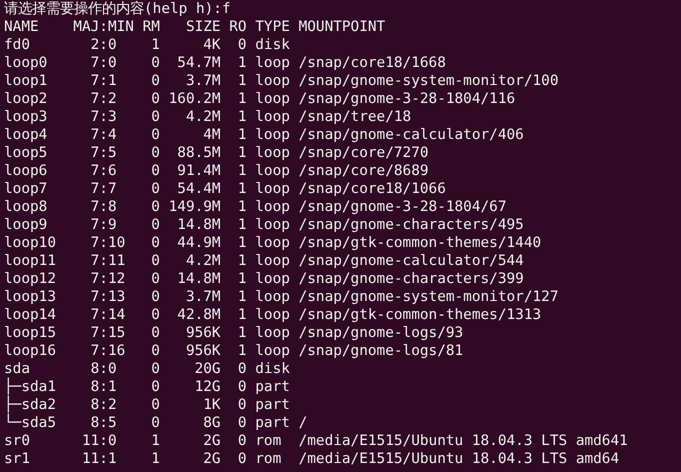  I want to click on output-line: NAME MAJ:MIN RM SIZE RO TYPE MOUNTPOINT, so click(195, 27).